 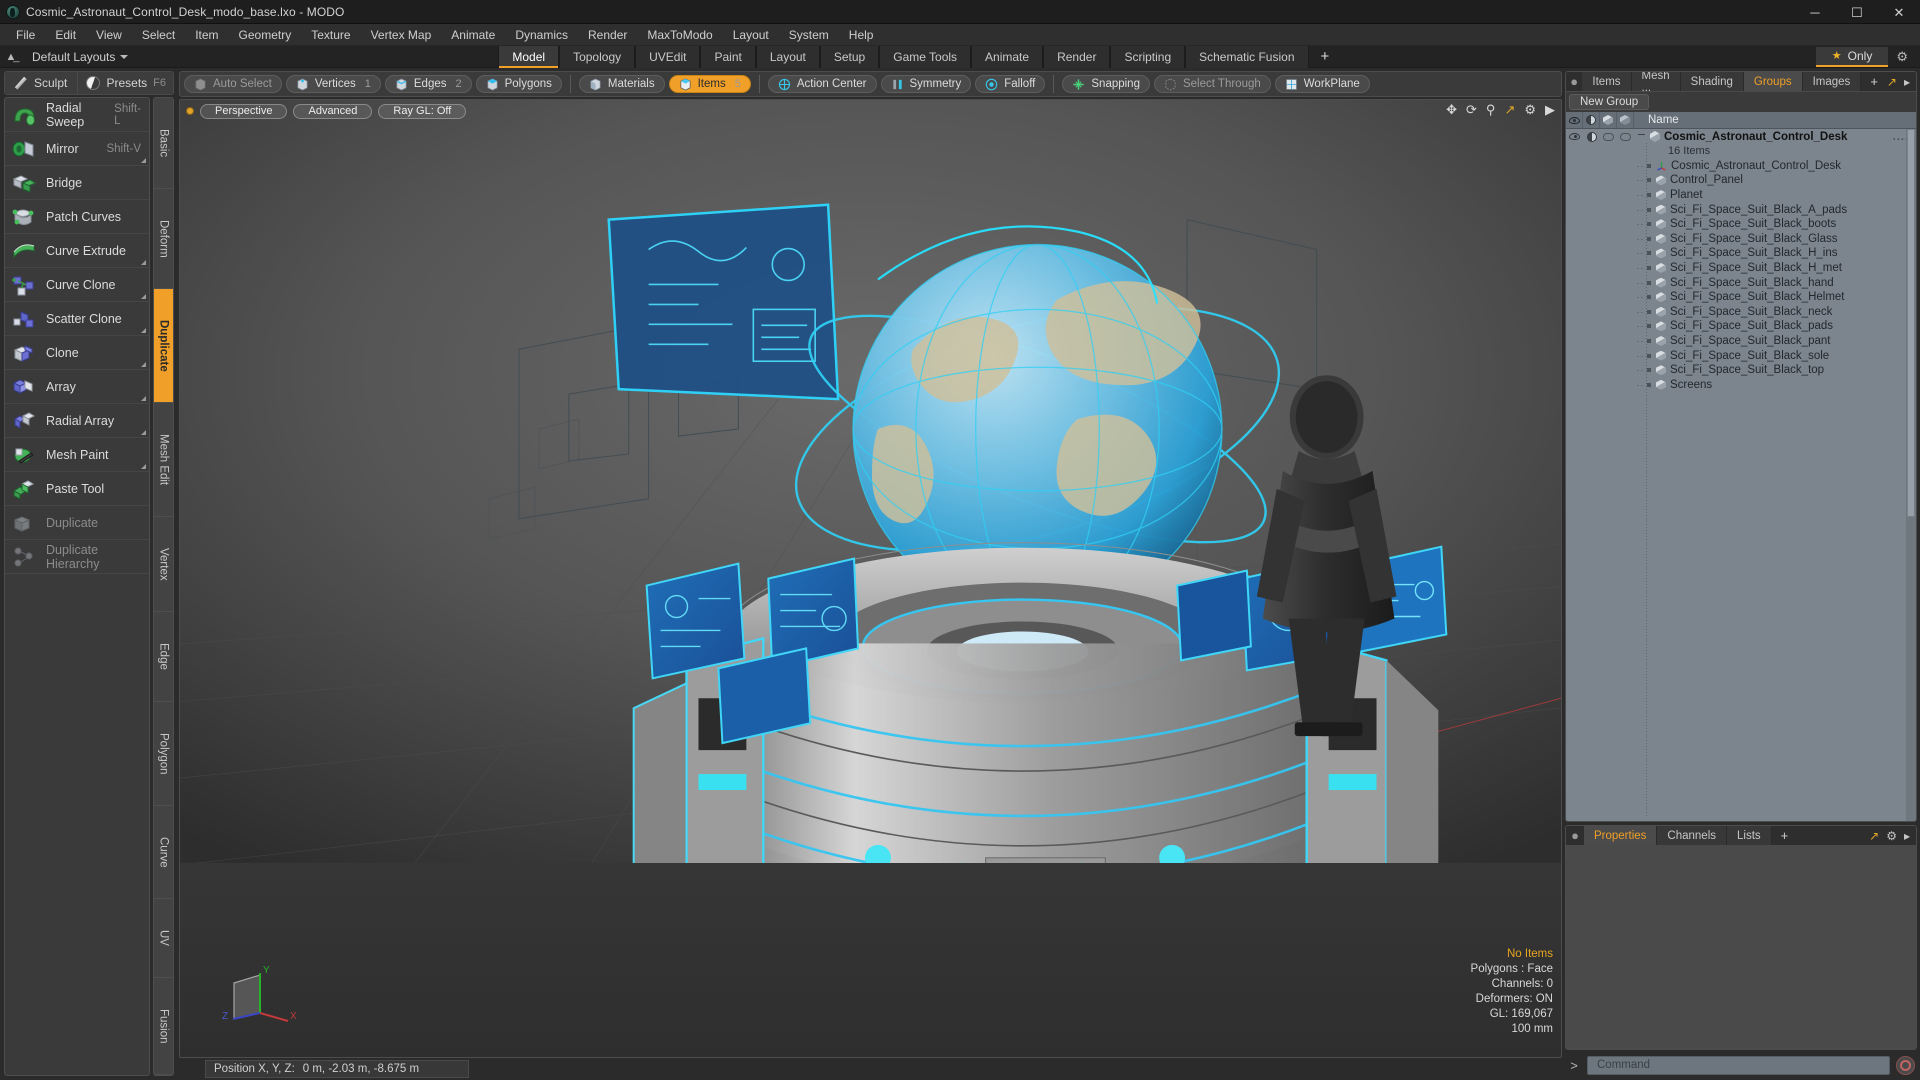 I want to click on tree-row: ·· Sci_Fi_Space_Suit_Black_H_met, so click(x=1741, y=268).